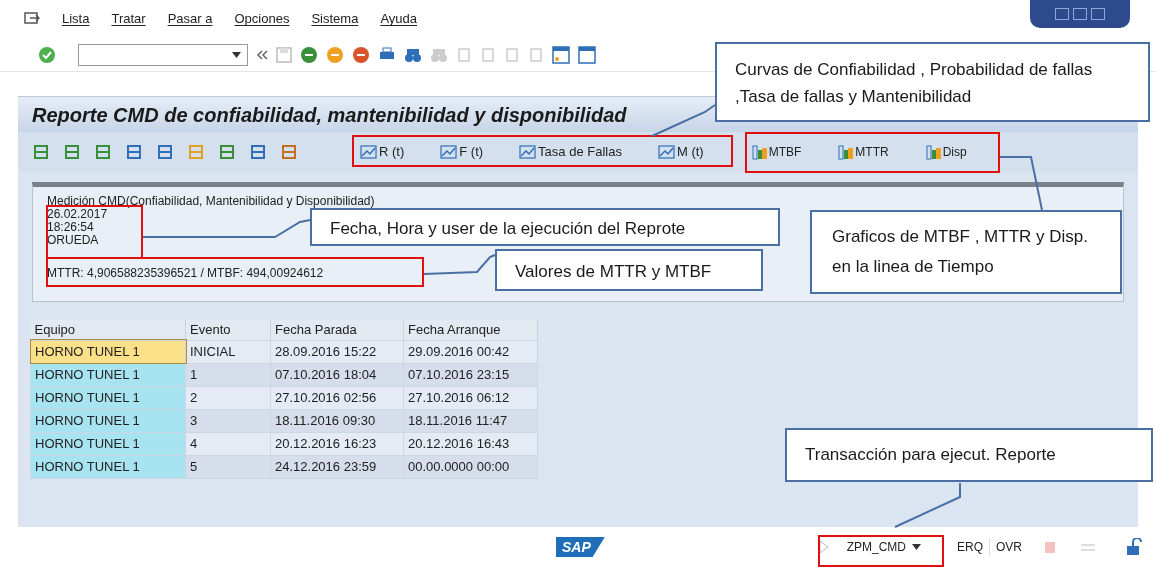 The image size is (1156, 567). I want to click on chart-button: MTBF, so click(776, 152).